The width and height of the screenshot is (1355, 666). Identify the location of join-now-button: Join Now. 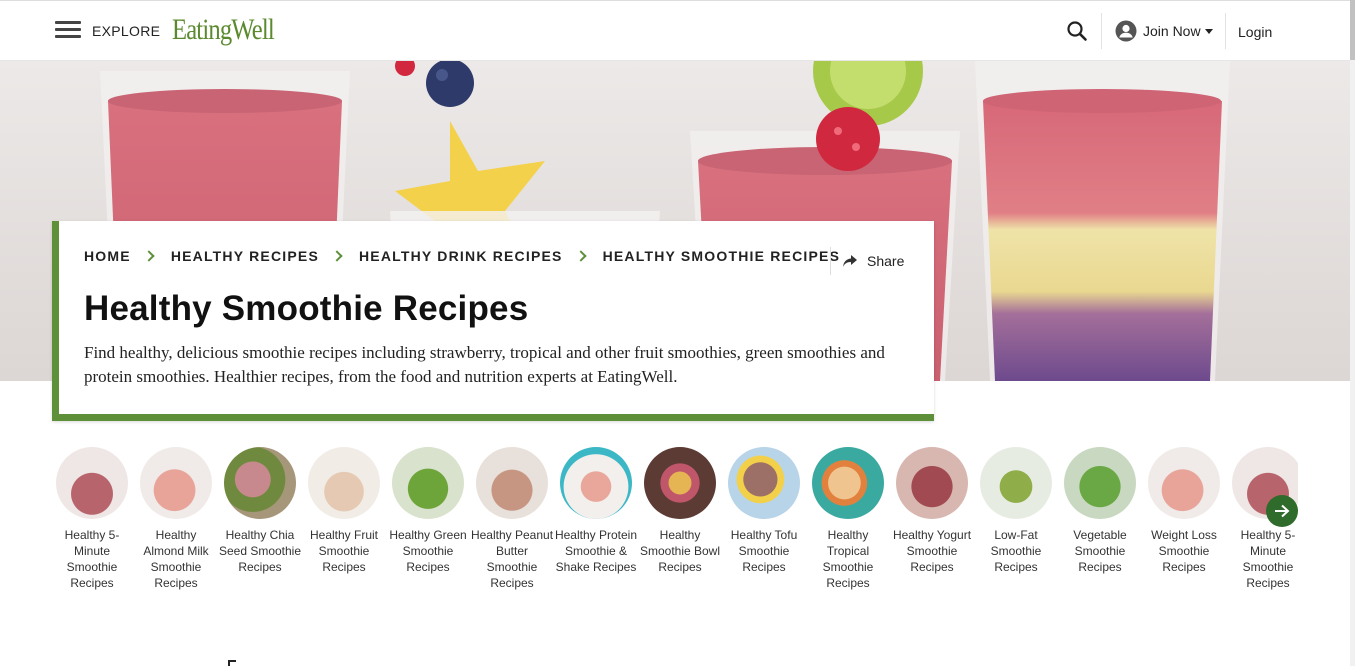
(1164, 31).